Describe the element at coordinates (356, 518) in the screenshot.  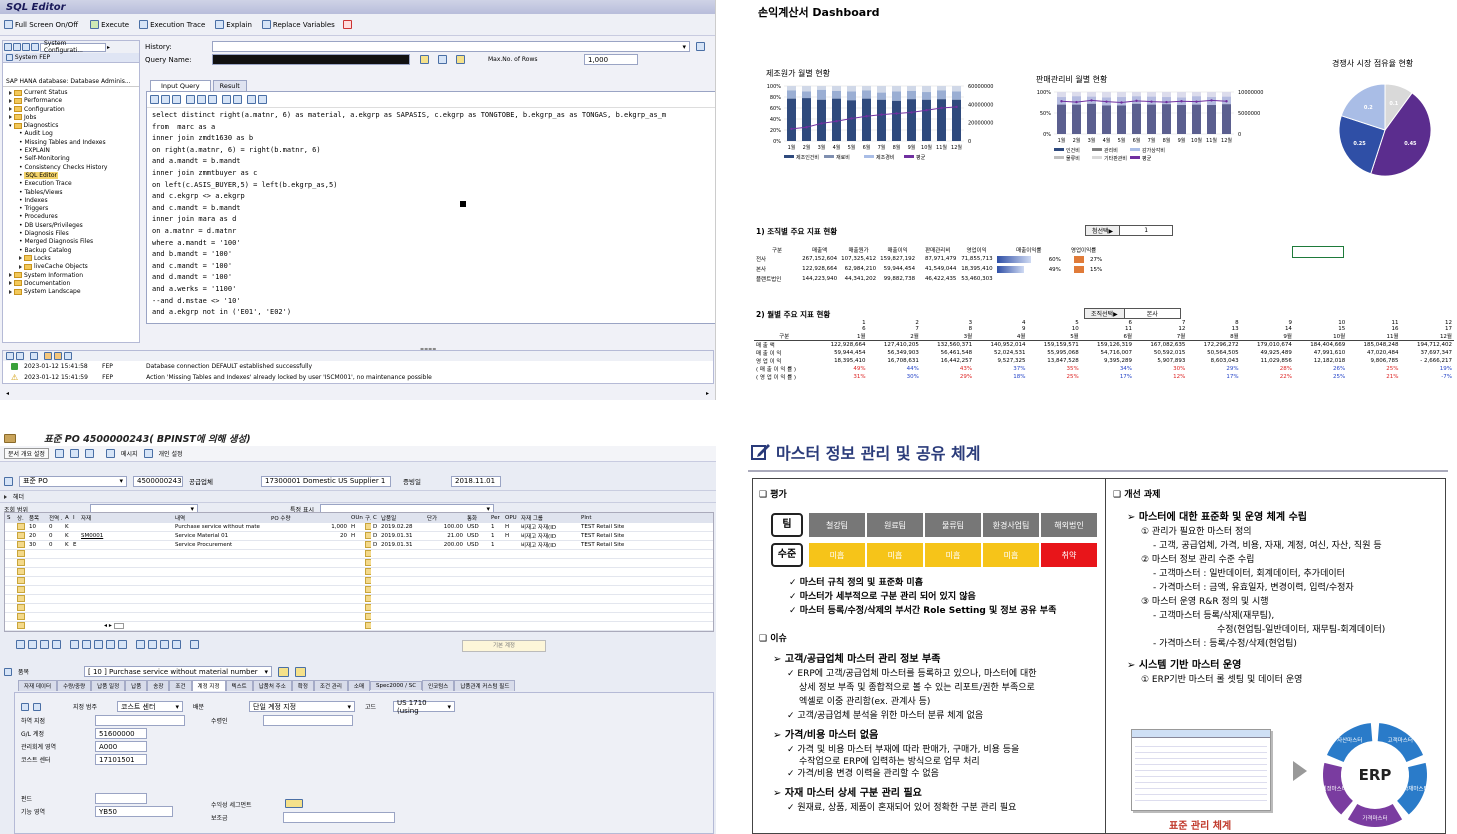
I see `grid-column-header: OUn` at that location.